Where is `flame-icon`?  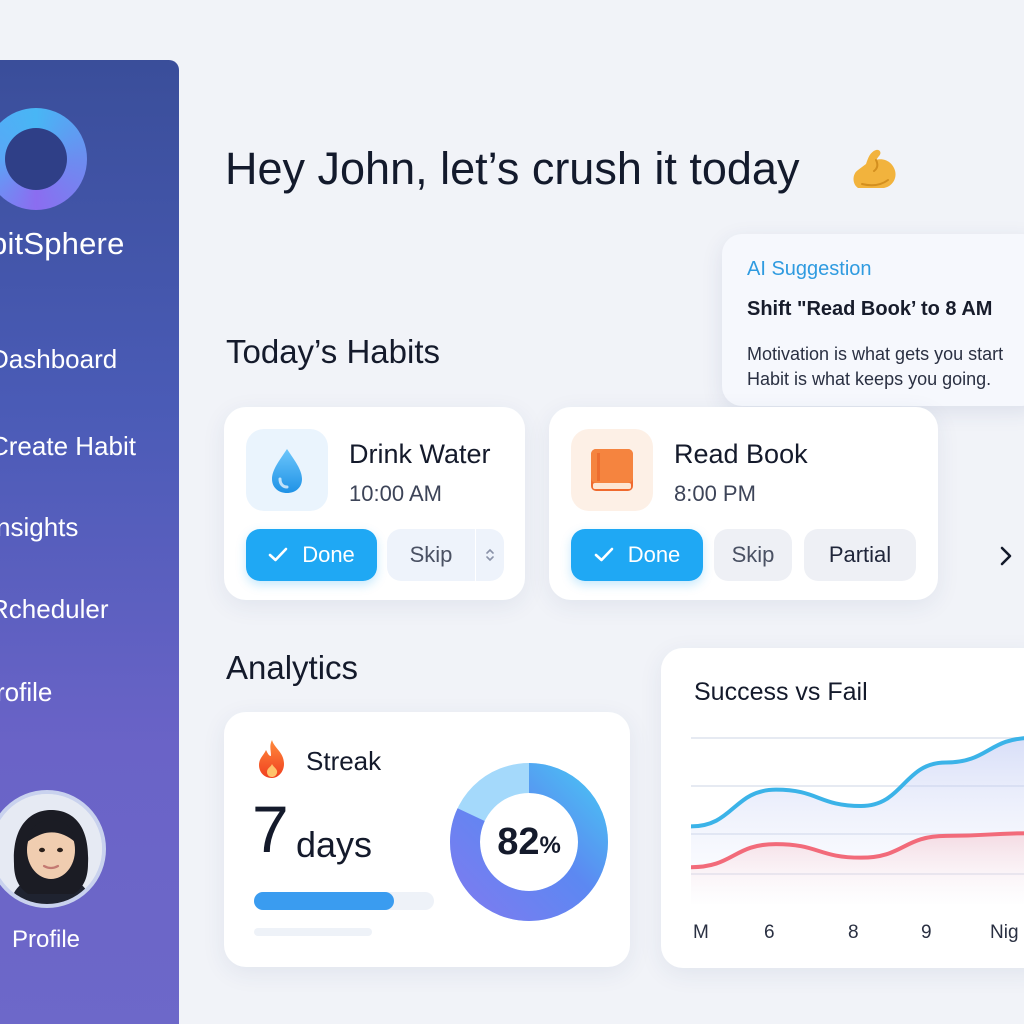 flame-icon is located at coordinates (271, 759).